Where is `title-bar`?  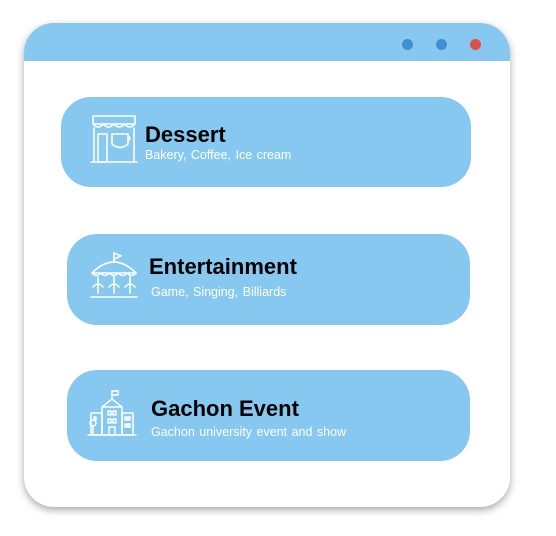 title-bar is located at coordinates (267, 42).